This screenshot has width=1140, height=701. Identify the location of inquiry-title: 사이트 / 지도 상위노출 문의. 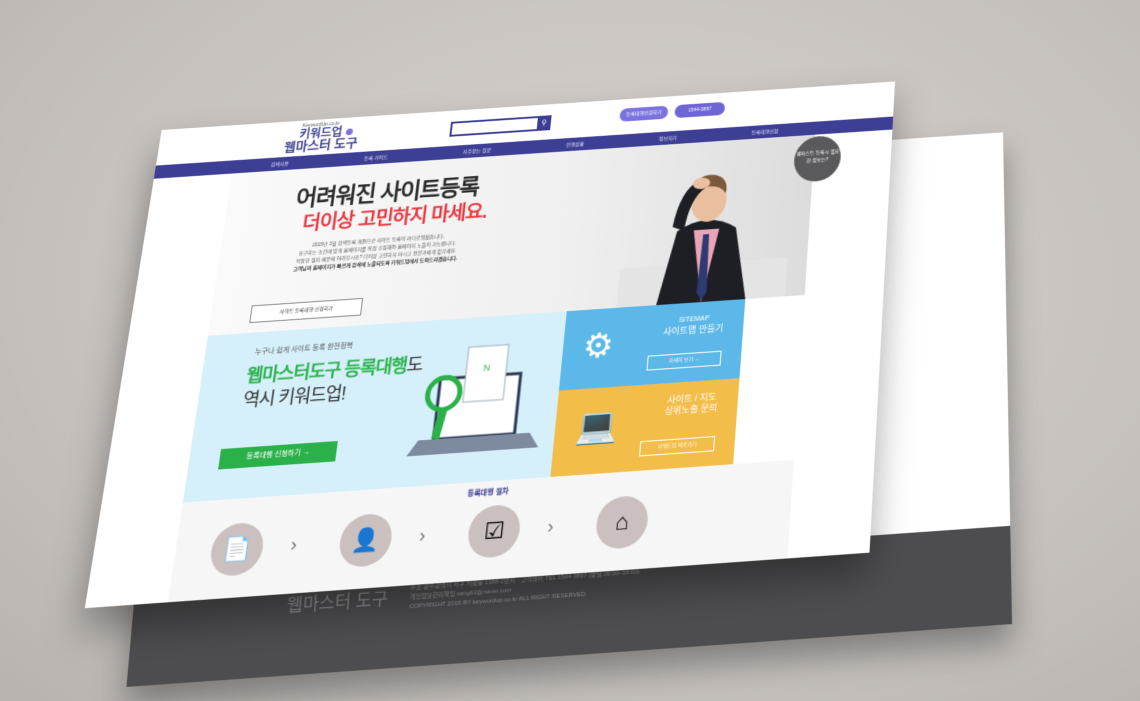
(691, 405).